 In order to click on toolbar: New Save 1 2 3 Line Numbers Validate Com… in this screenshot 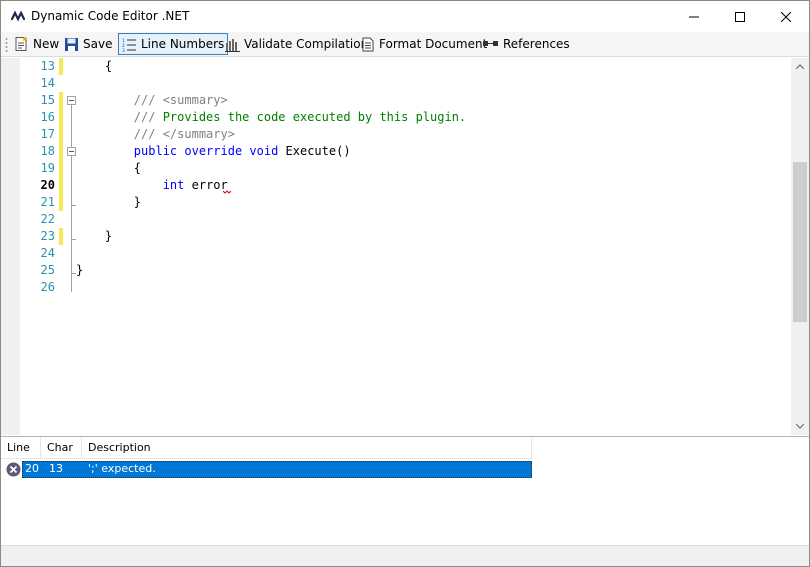, I will do `click(405, 44)`.